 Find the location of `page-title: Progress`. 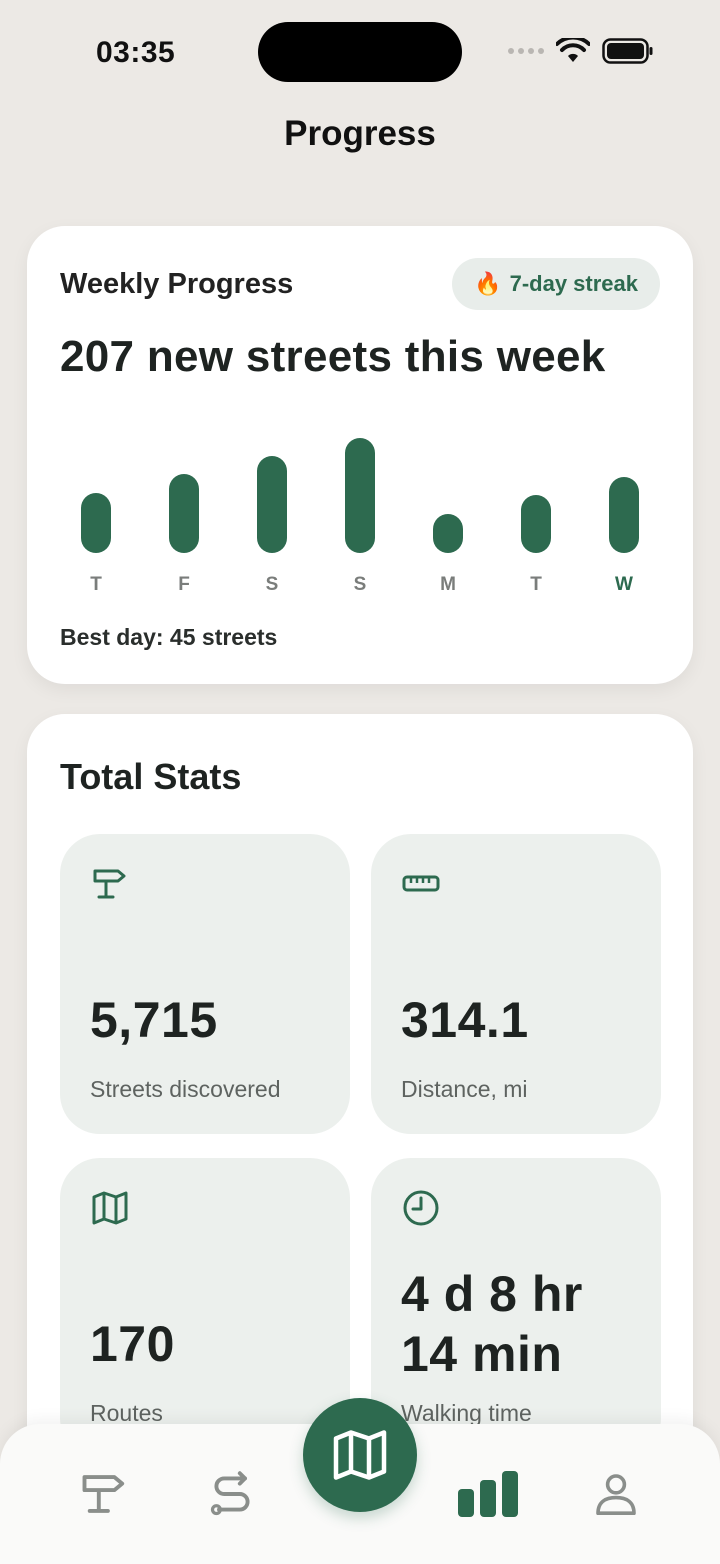

page-title: Progress is located at coordinates (360, 133).